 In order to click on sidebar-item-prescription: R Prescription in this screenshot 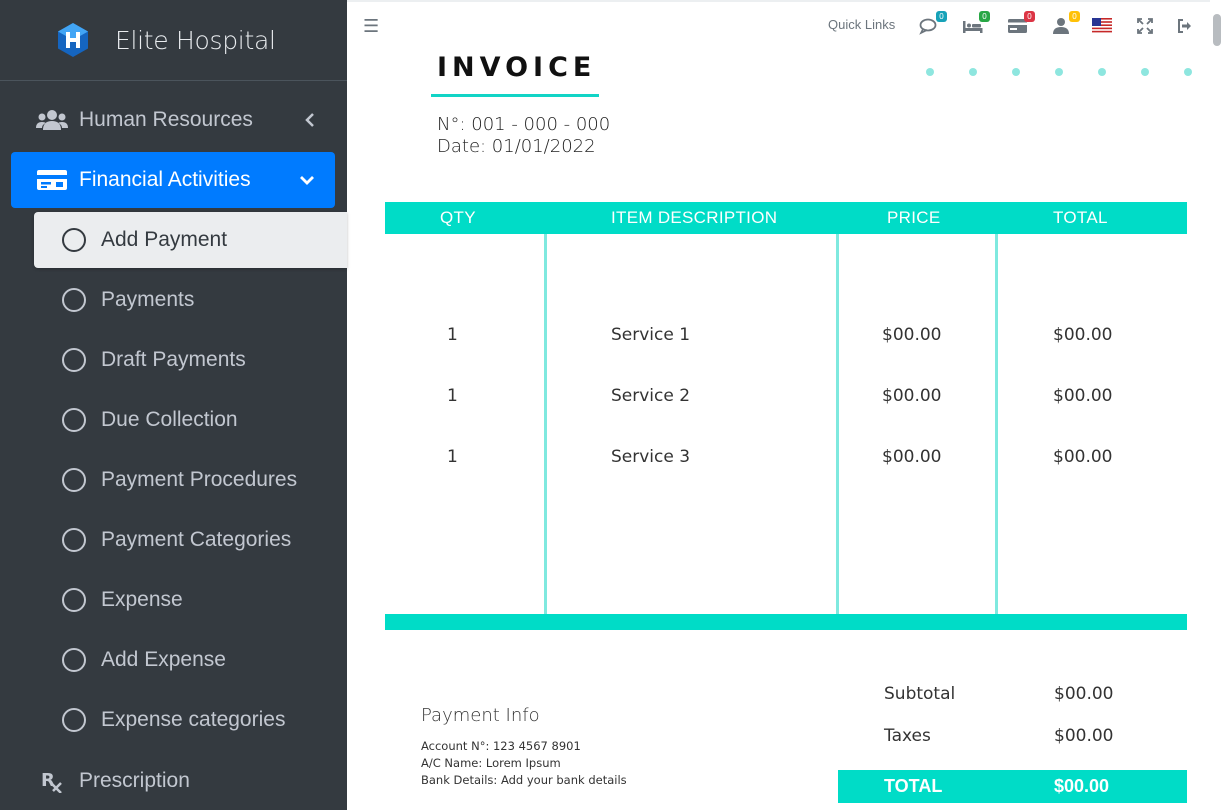, I will do `click(173, 781)`.